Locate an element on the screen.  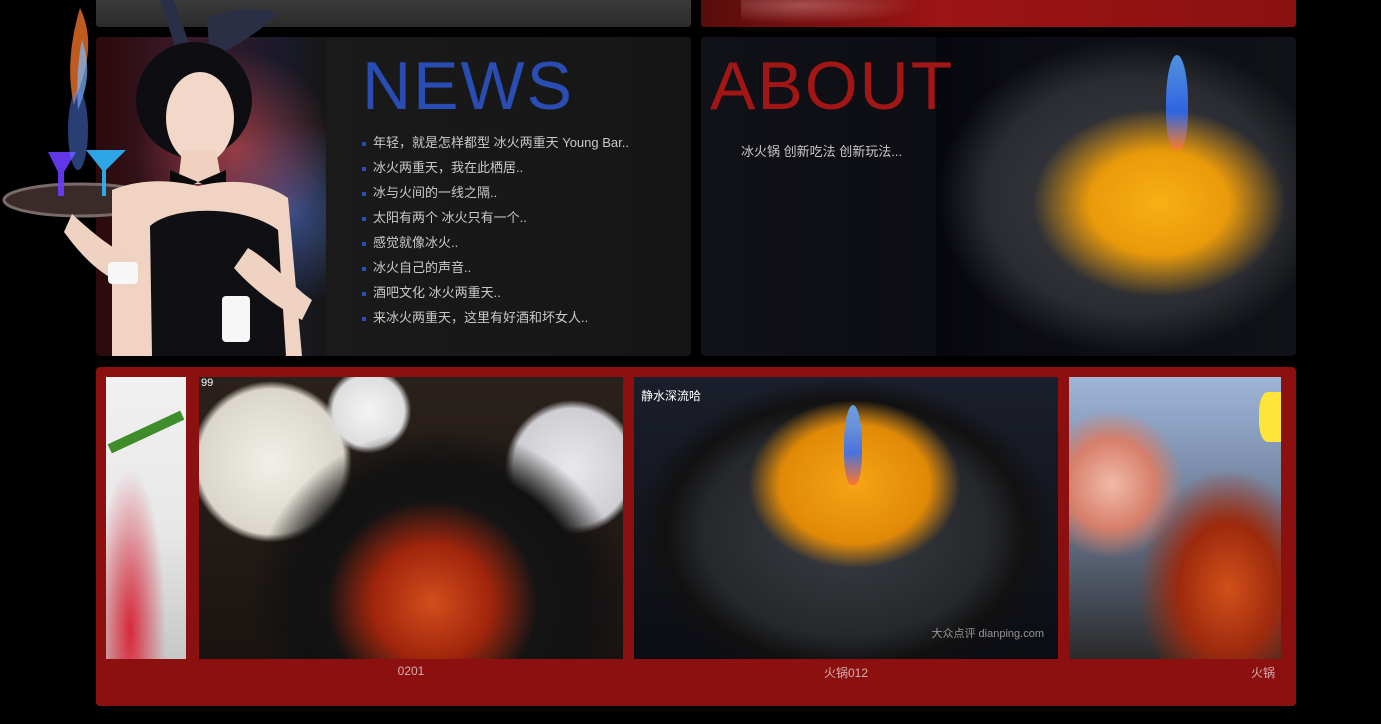
news-item-label: 冰与火间的一线之隔.. is located at coordinates (435, 192).